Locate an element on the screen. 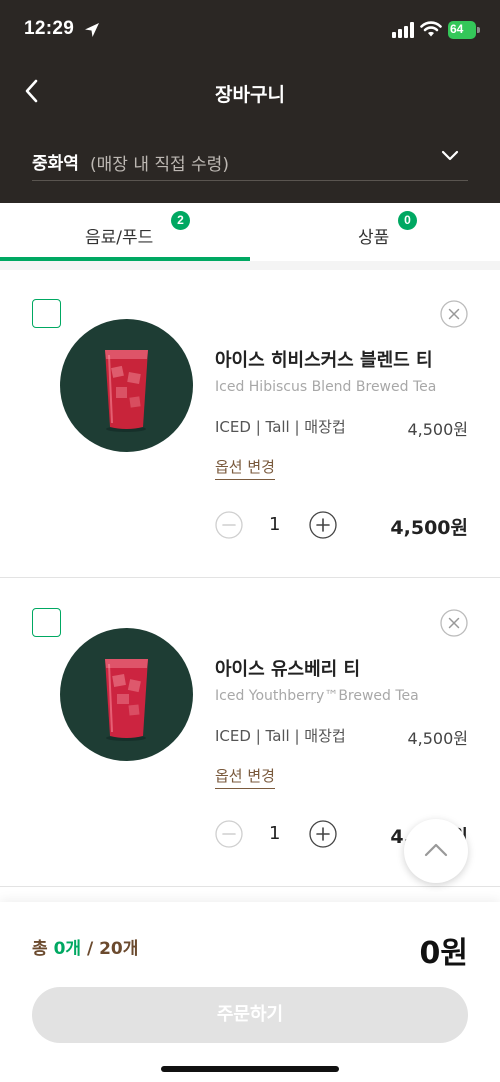 This screenshot has height=1082, width=500. order-item-count: 총 0개 / 20개 is located at coordinates (85, 946).